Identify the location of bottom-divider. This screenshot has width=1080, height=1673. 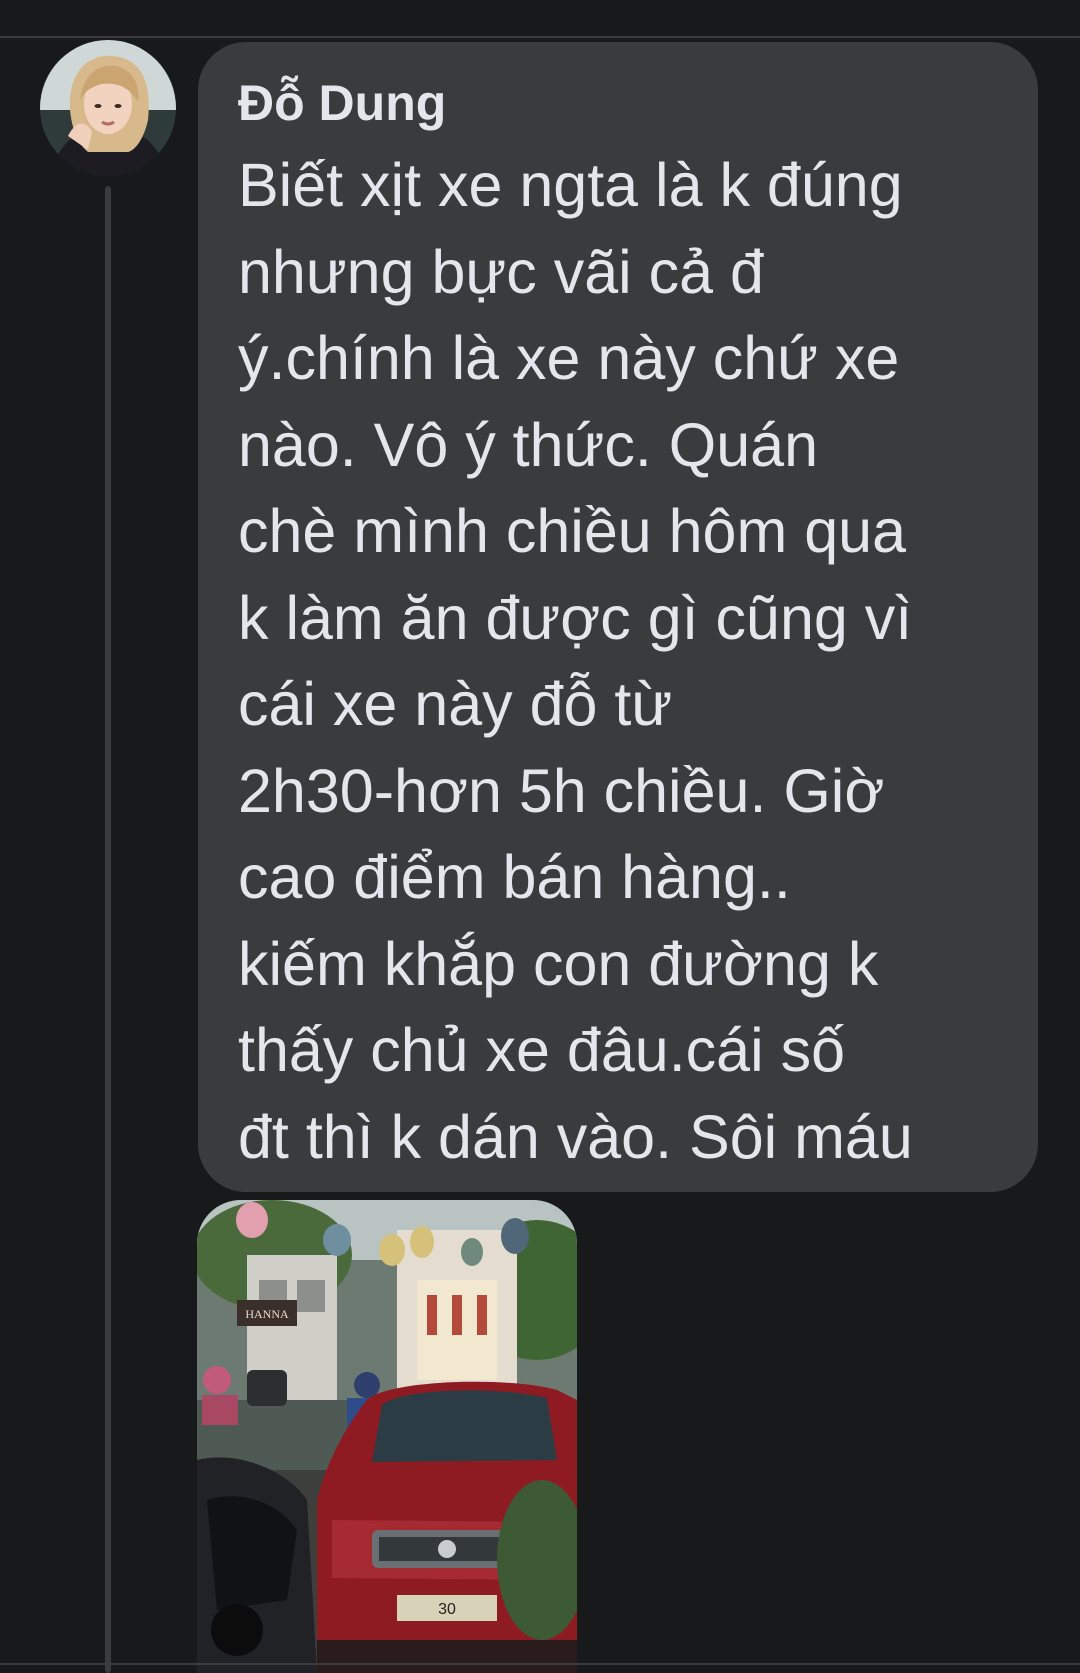
(540, 1664).